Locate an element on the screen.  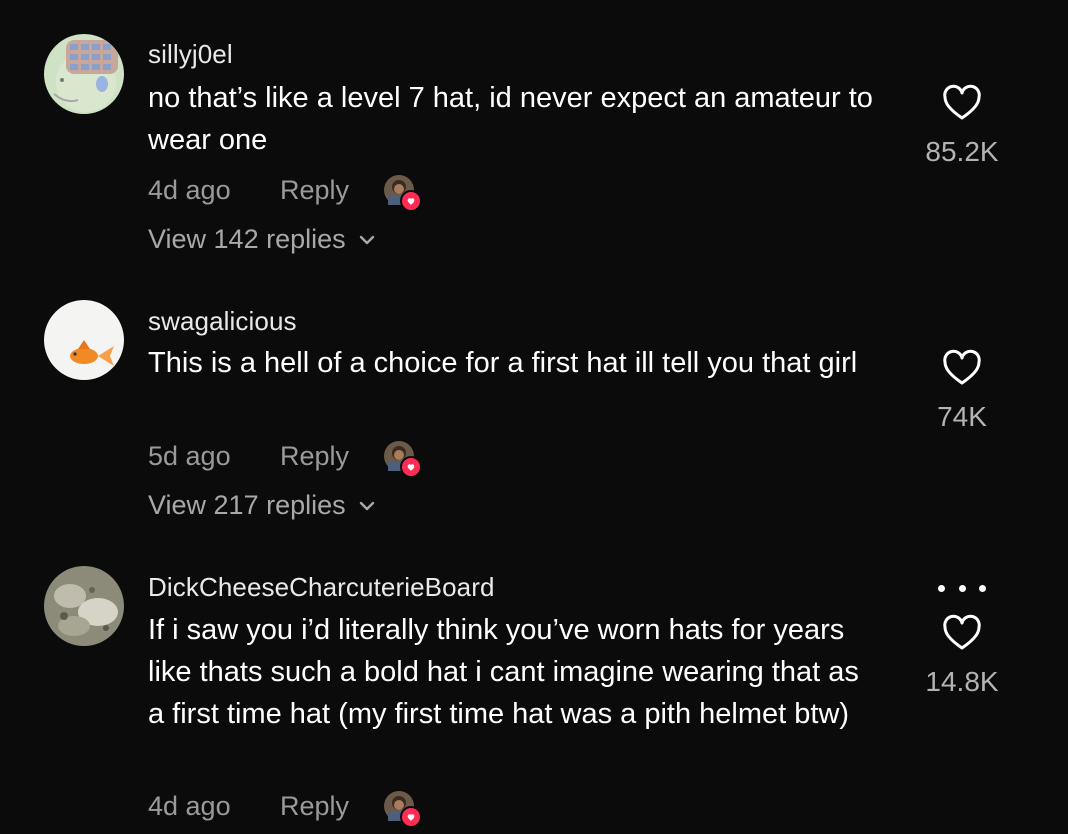
view-replies-label: View 142 replies is located at coordinates (247, 239).